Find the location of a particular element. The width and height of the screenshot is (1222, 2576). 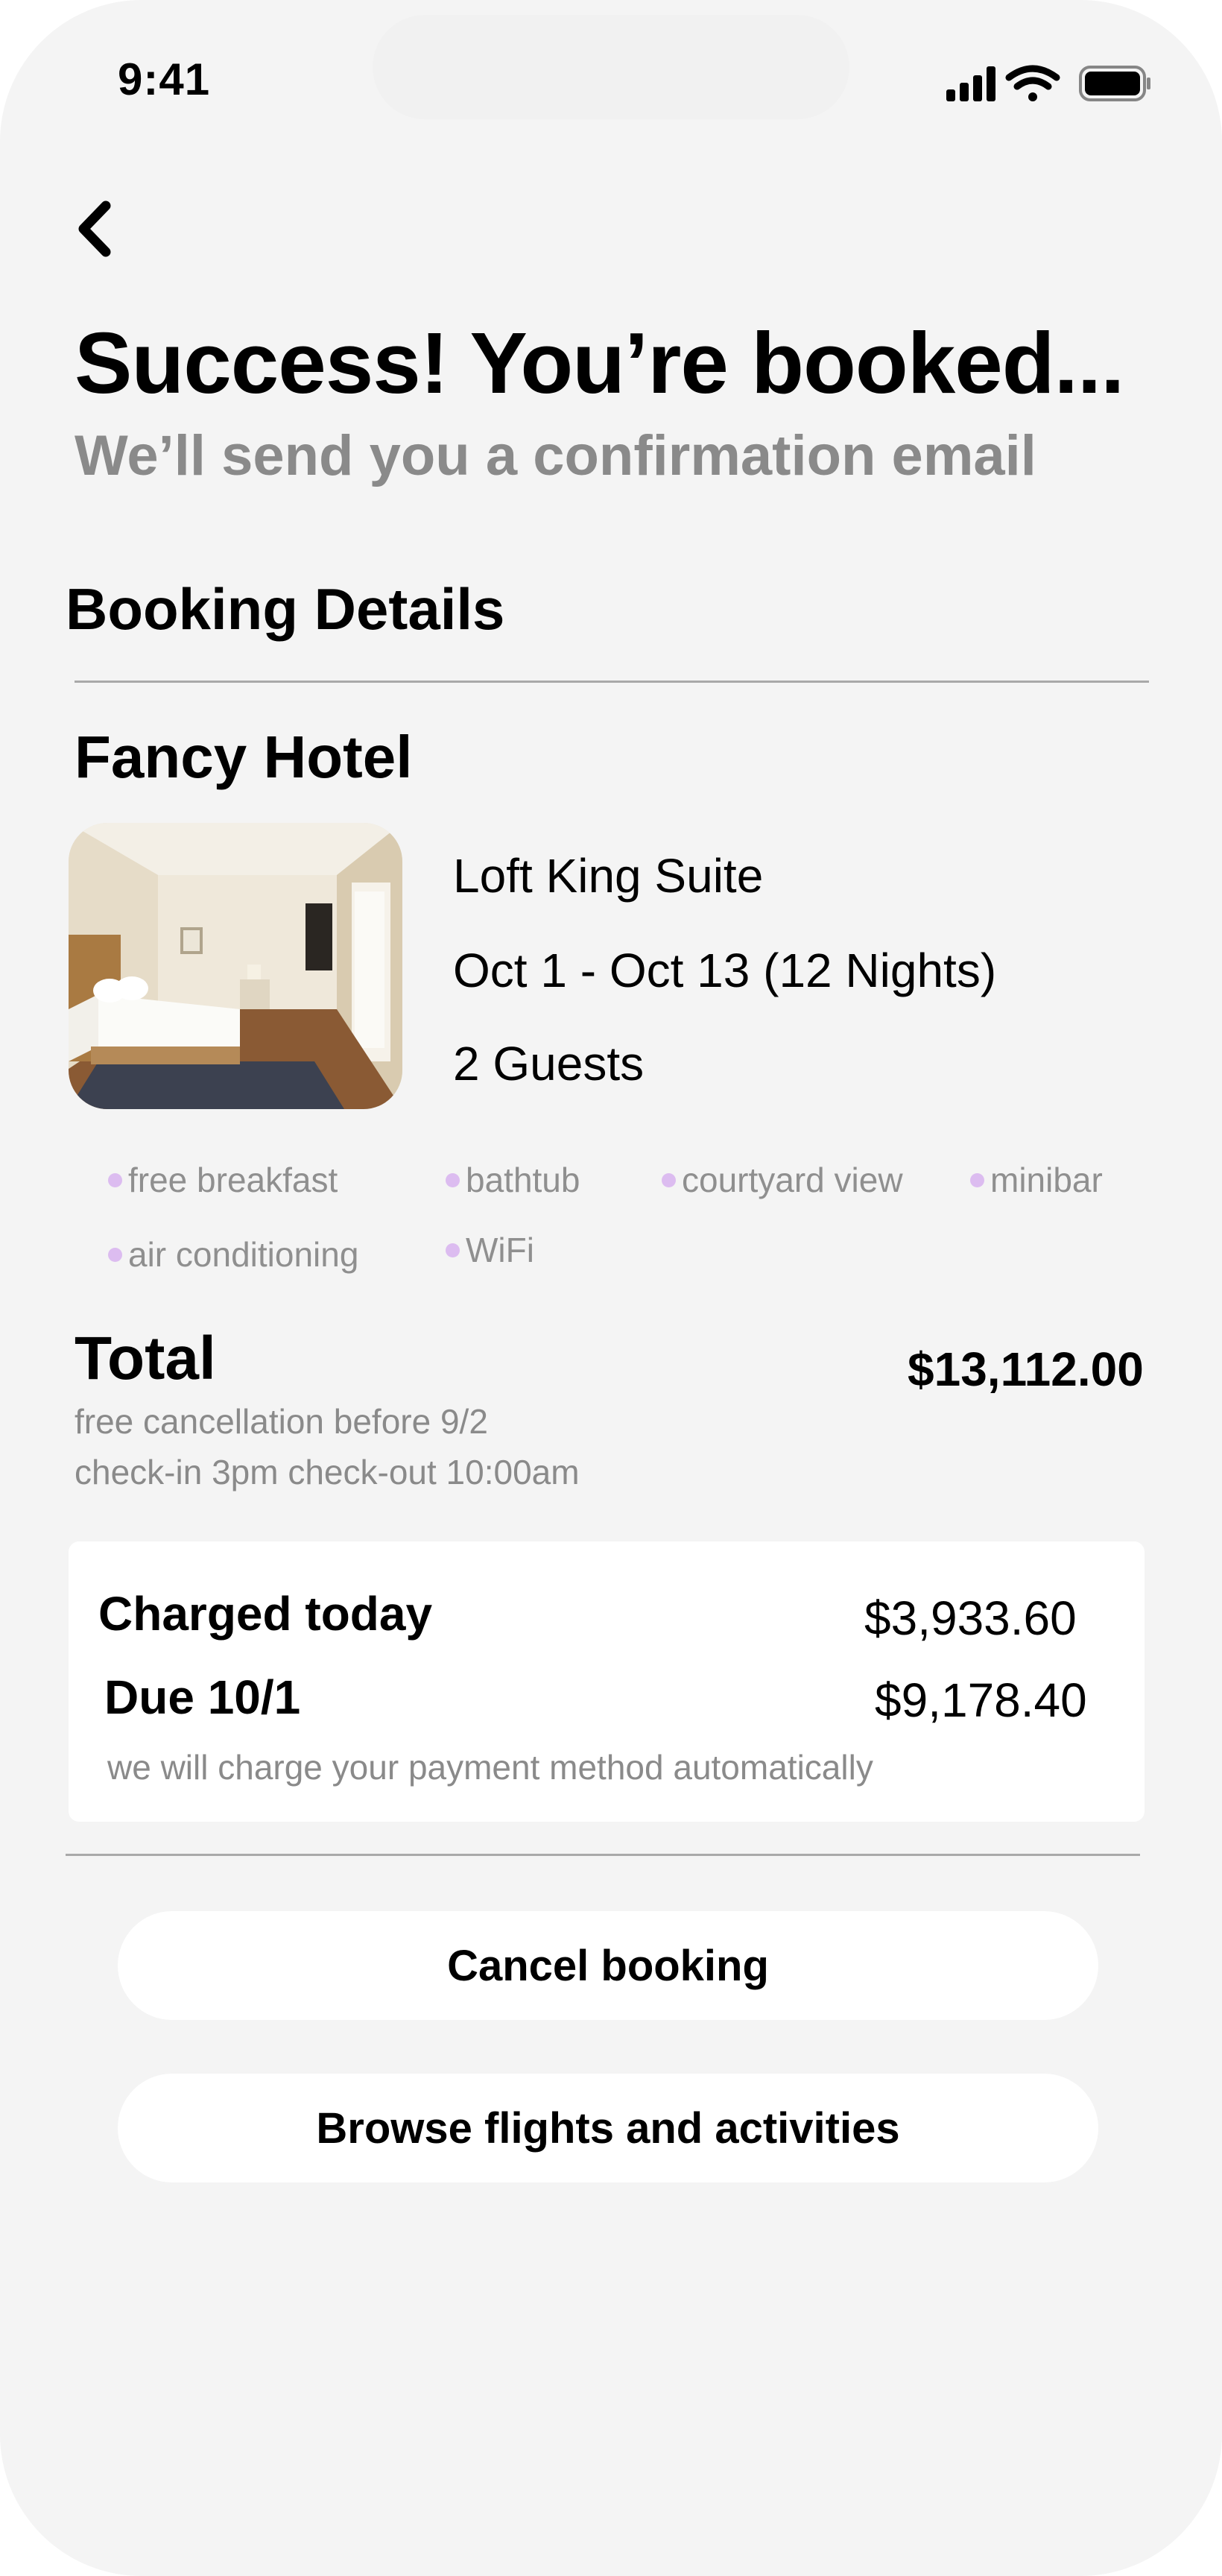

stay-dates: Oct 1 - Oct 13 (12 Nights) is located at coordinates (725, 970).